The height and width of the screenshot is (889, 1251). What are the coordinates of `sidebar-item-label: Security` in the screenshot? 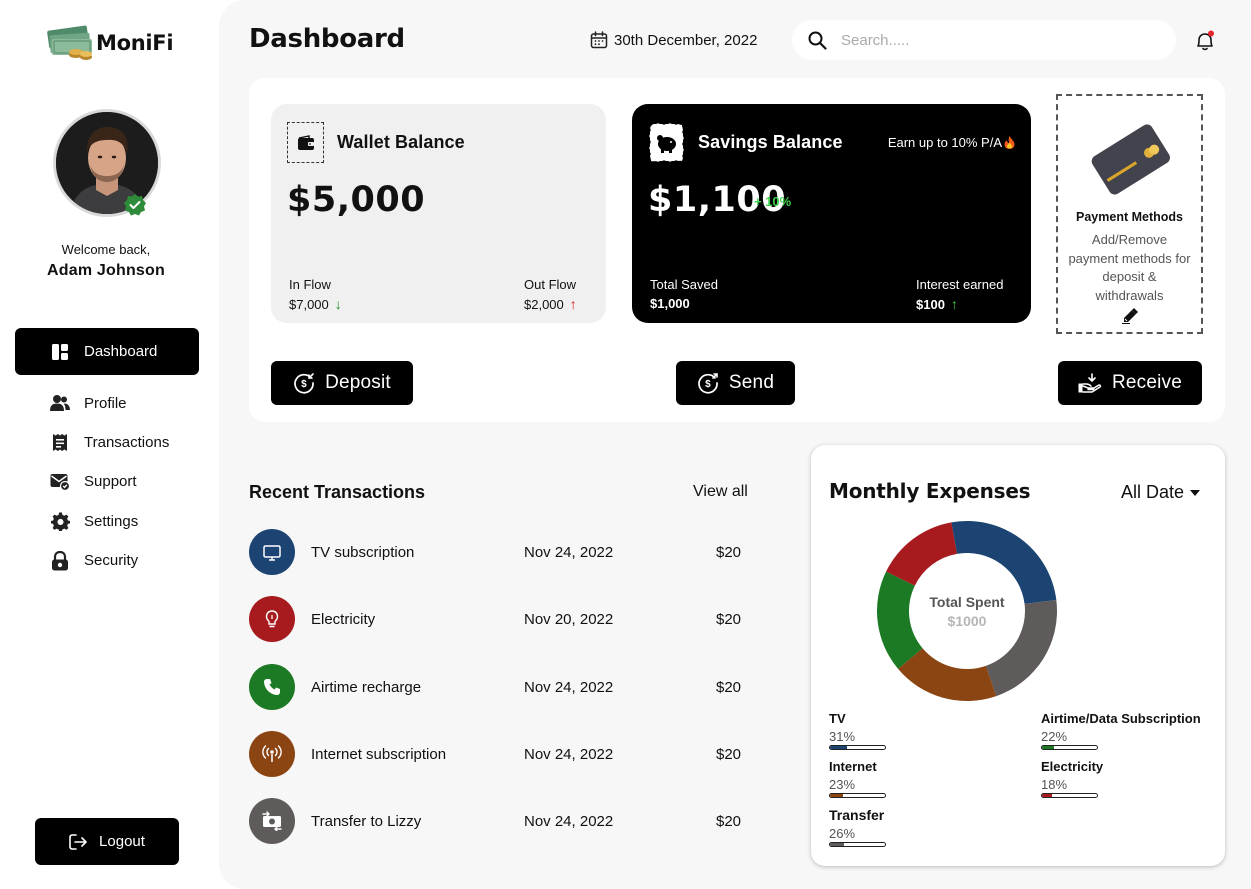 It's located at (111, 561).